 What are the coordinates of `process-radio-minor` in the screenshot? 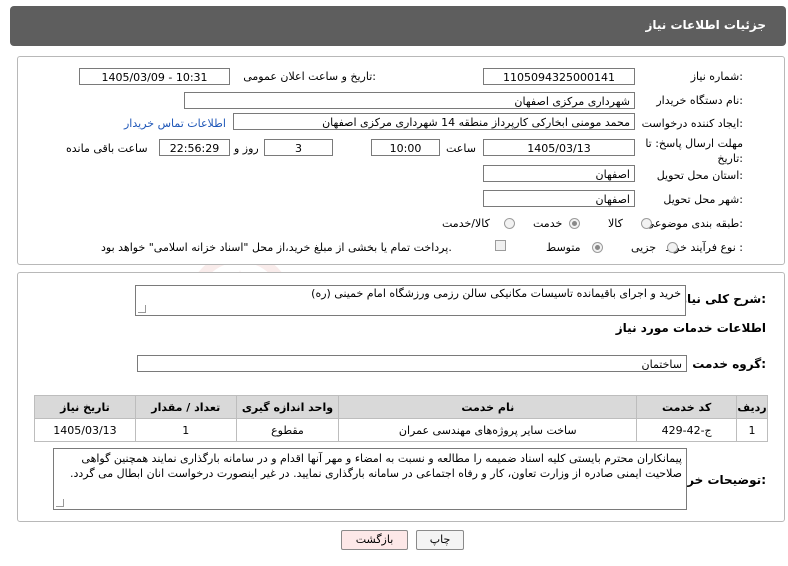 It's located at (672, 247).